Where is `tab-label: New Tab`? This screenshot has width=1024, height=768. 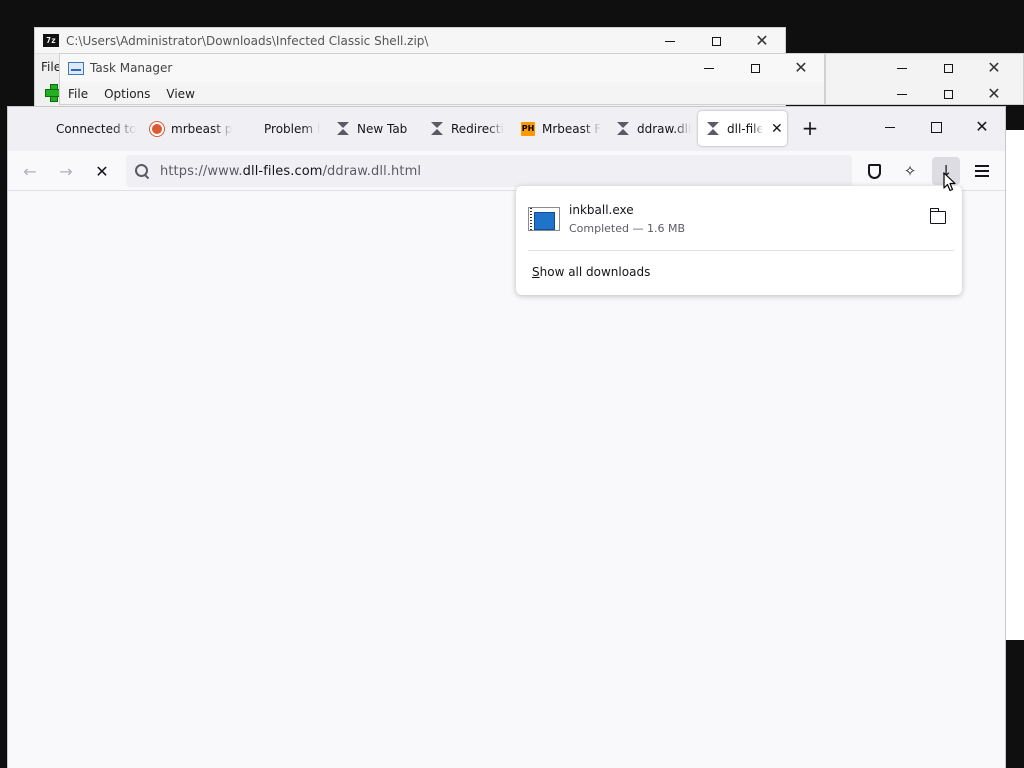
tab-label: New Tab is located at coordinates (382, 128).